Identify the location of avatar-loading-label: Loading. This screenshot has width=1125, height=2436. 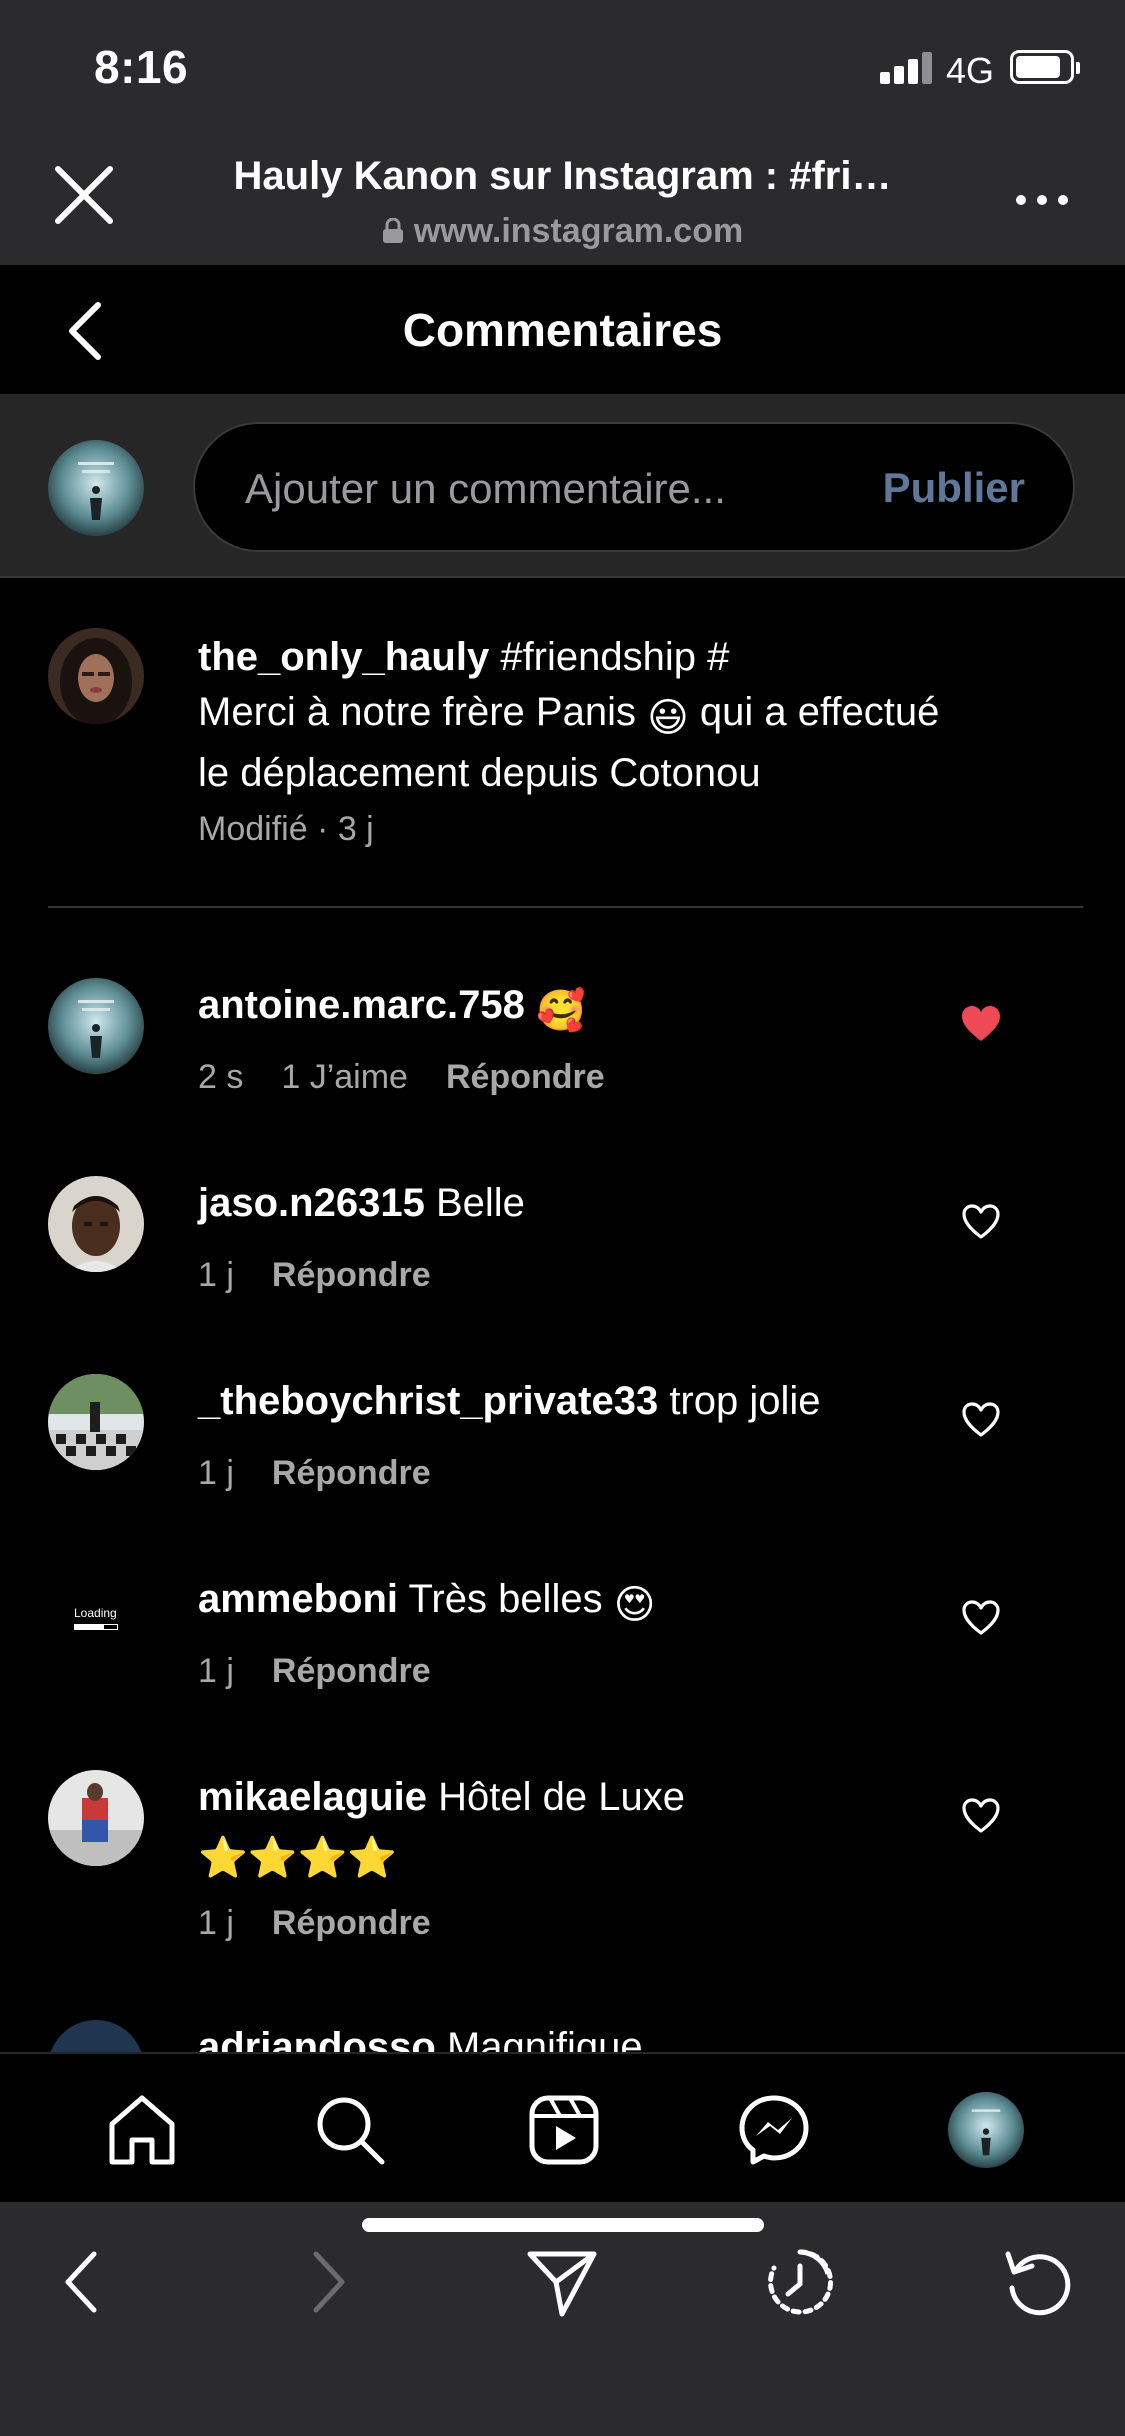
(95, 1613).